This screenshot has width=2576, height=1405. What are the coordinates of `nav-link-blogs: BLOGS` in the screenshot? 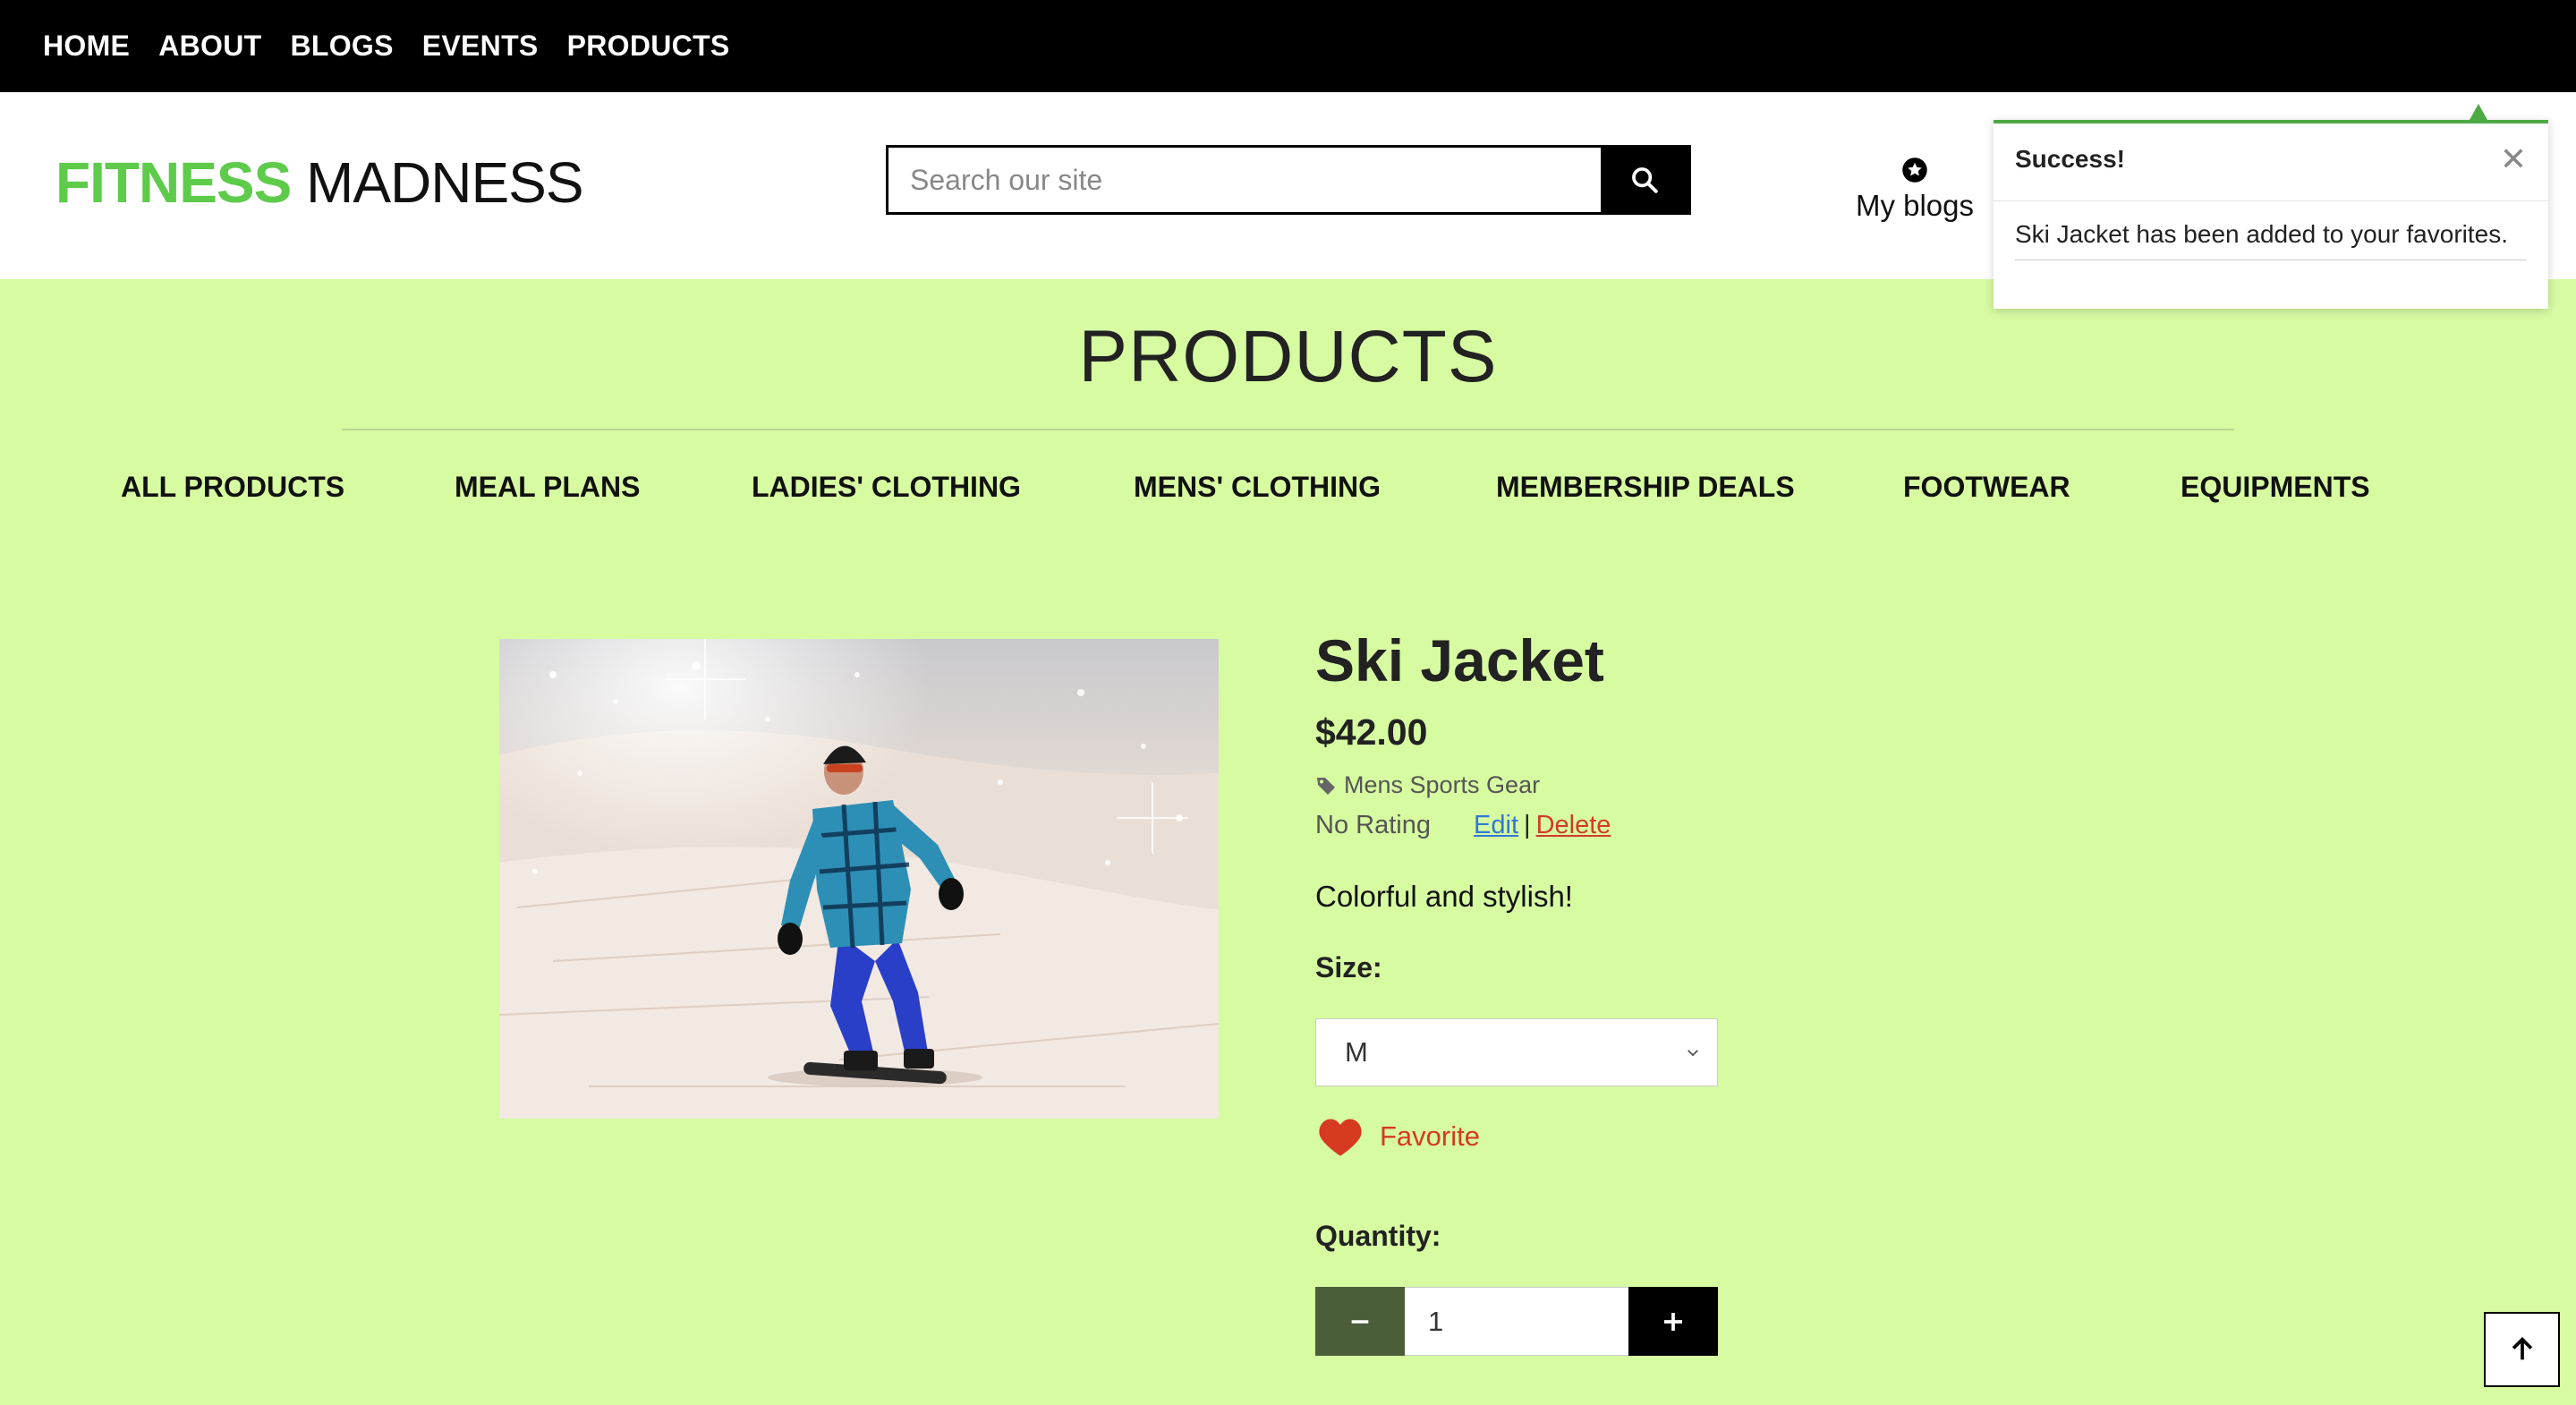 It's located at (341, 46).